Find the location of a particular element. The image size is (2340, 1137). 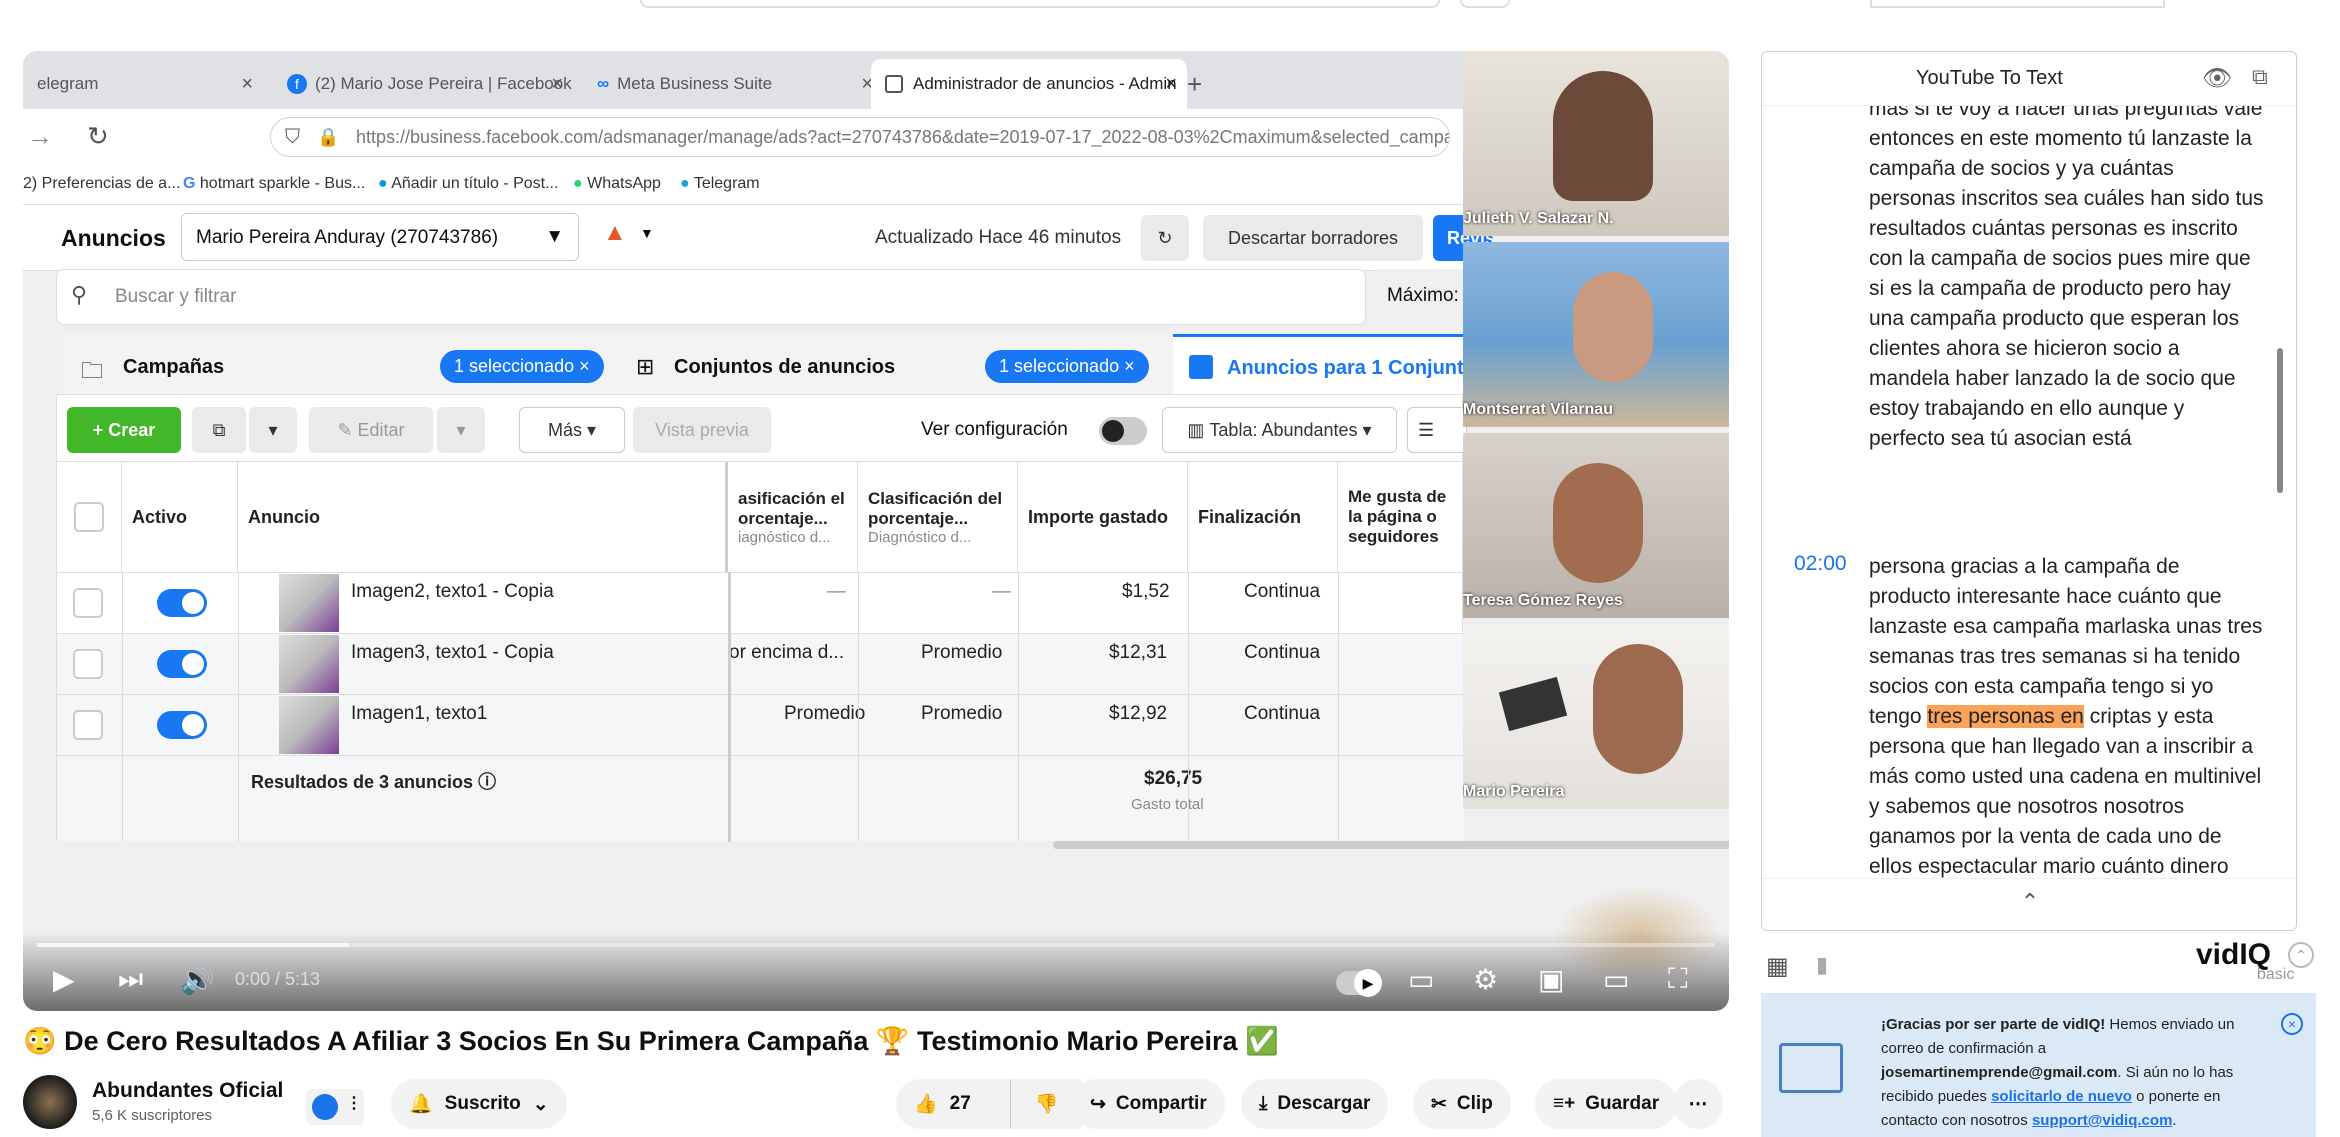

bookmark: ● Telegram is located at coordinates (720, 184).